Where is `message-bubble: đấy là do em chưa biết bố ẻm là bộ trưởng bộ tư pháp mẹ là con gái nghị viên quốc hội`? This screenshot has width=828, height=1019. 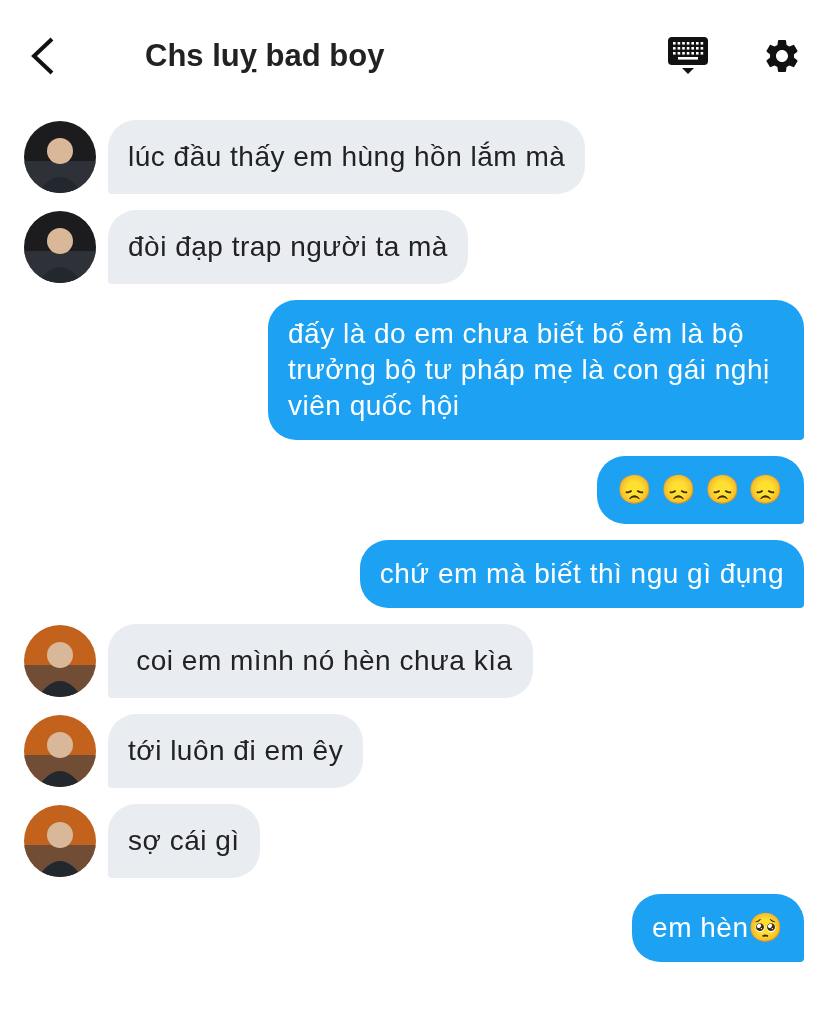
message-bubble: đấy là do em chưa biết bố ẻm là bộ trưởng bộ tư pháp mẹ là con gái nghị viên quốc hội is located at coordinates (536, 370).